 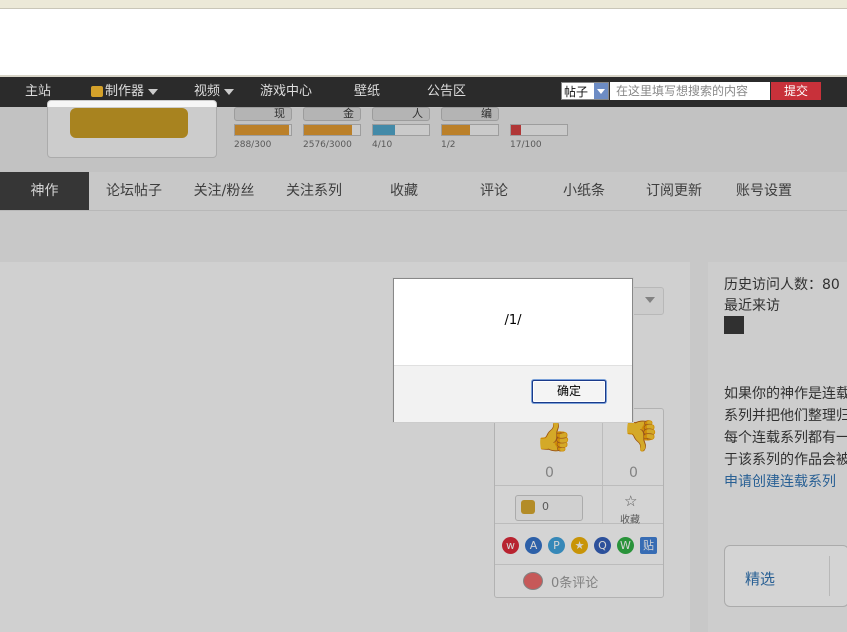 What do you see at coordinates (513, 350) in the screenshot?
I see `alert-dialog: /1/ 确定` at bounding box center [513, 350].